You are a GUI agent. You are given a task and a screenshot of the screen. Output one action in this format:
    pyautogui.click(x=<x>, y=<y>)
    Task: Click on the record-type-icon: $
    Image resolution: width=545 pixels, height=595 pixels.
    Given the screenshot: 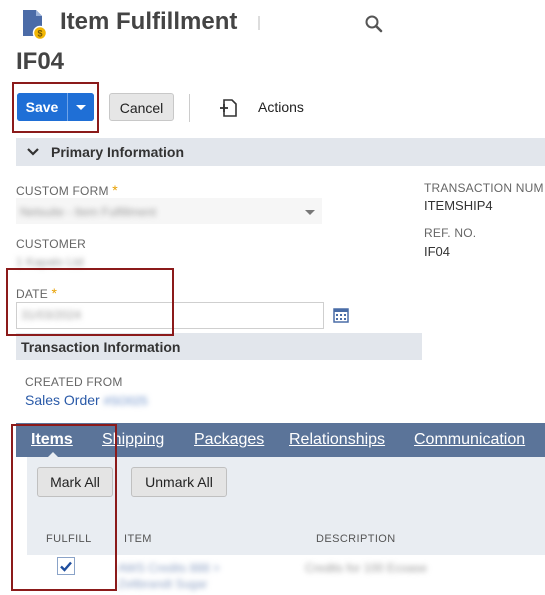 What is the action you would take?
    pyautogui.click(x=35, y=24)
    